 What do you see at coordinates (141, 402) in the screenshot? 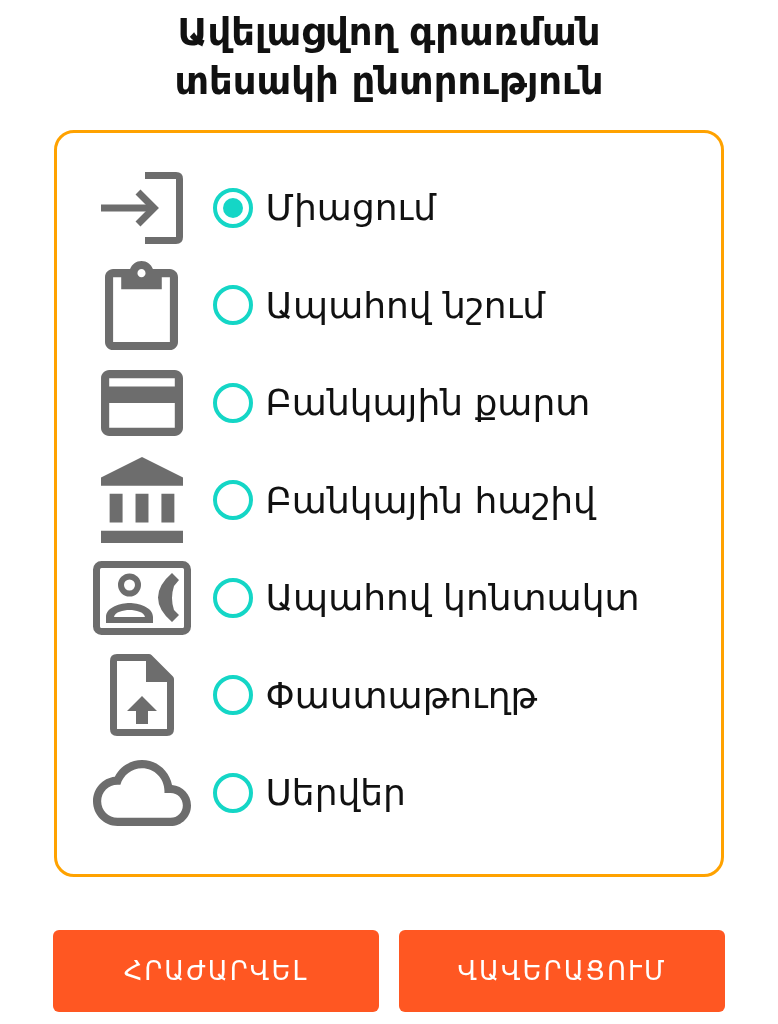
I see `credit-card-icon` at bounding box center [141, 402].